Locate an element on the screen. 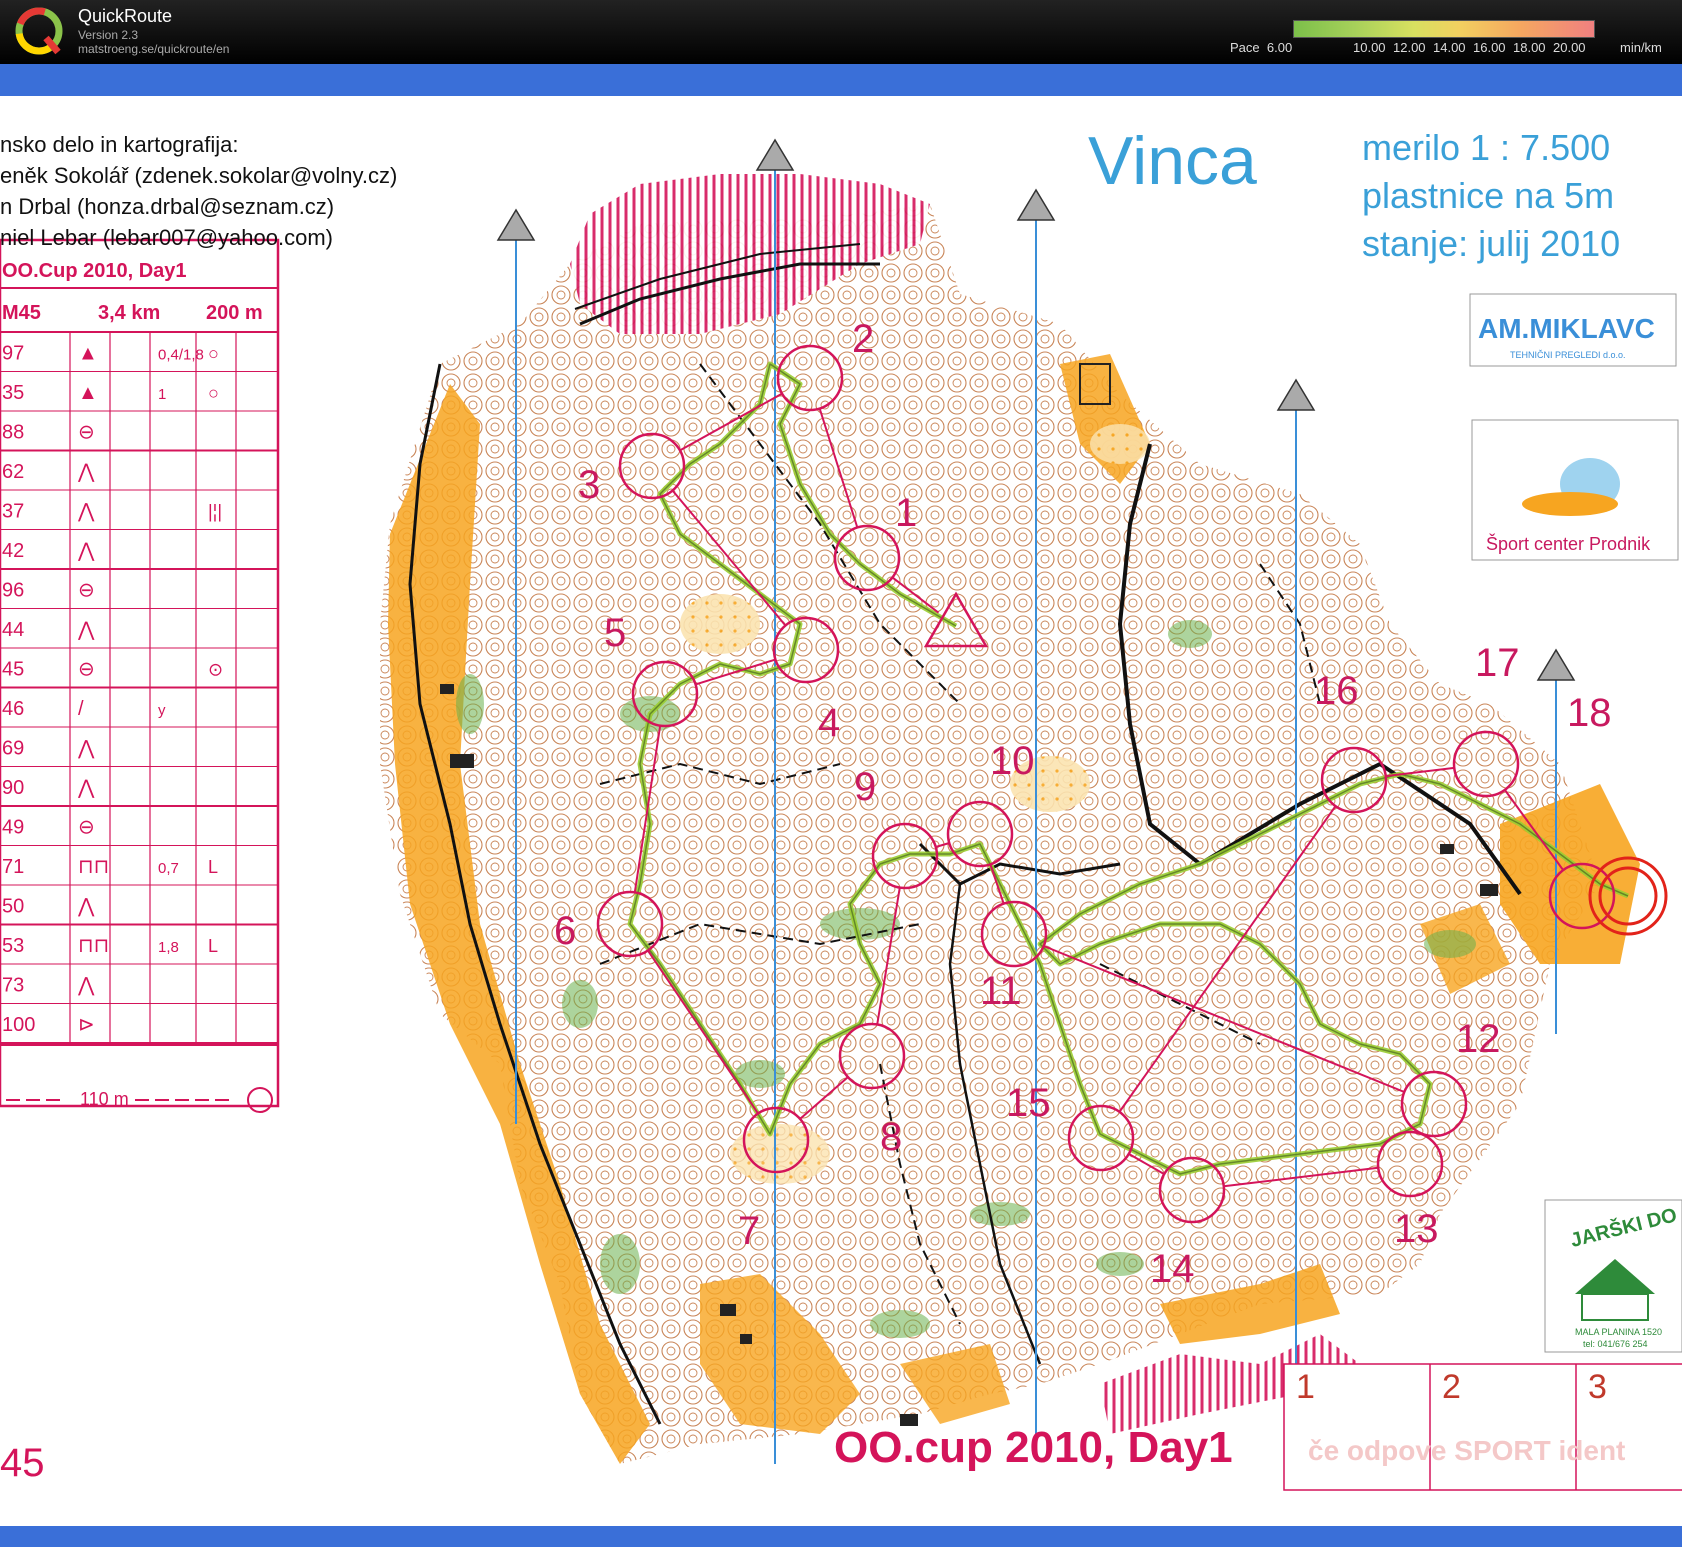  control-code: 45 is located at coordinates (13, 670).